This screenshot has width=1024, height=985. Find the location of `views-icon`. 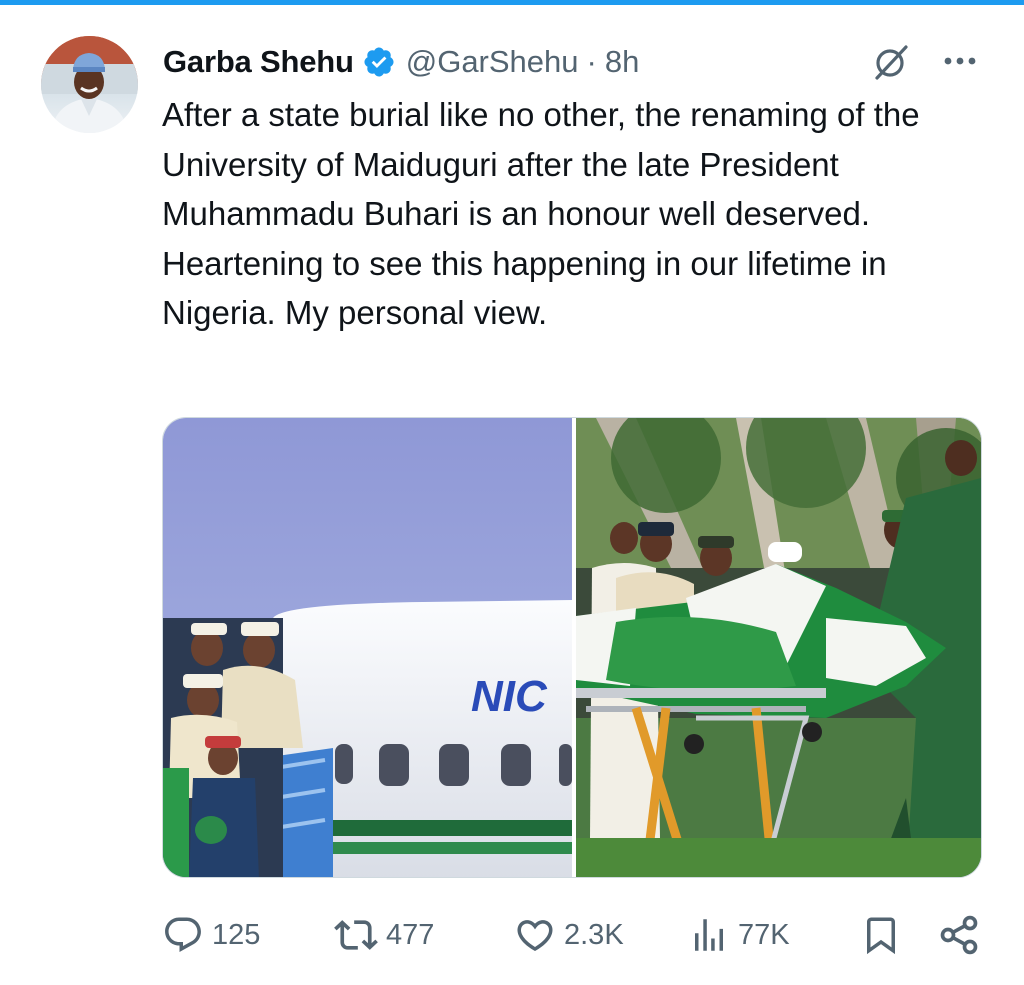

views-icon is located at coordinates (709, 935).